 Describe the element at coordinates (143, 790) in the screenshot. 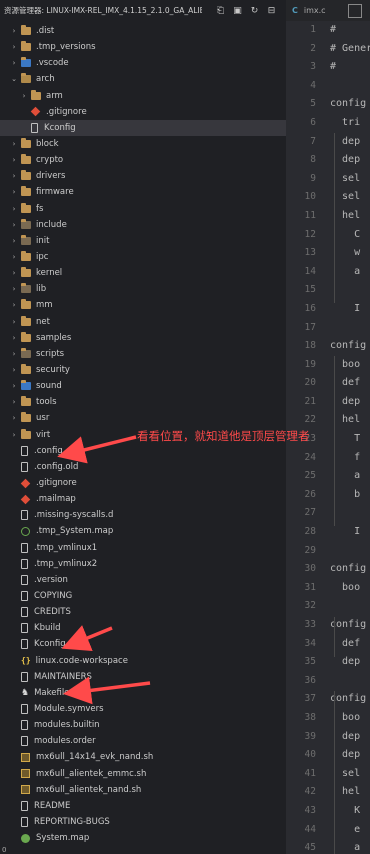

I see `tree-file: mx6ull_alientek_nand.sh` at that location.